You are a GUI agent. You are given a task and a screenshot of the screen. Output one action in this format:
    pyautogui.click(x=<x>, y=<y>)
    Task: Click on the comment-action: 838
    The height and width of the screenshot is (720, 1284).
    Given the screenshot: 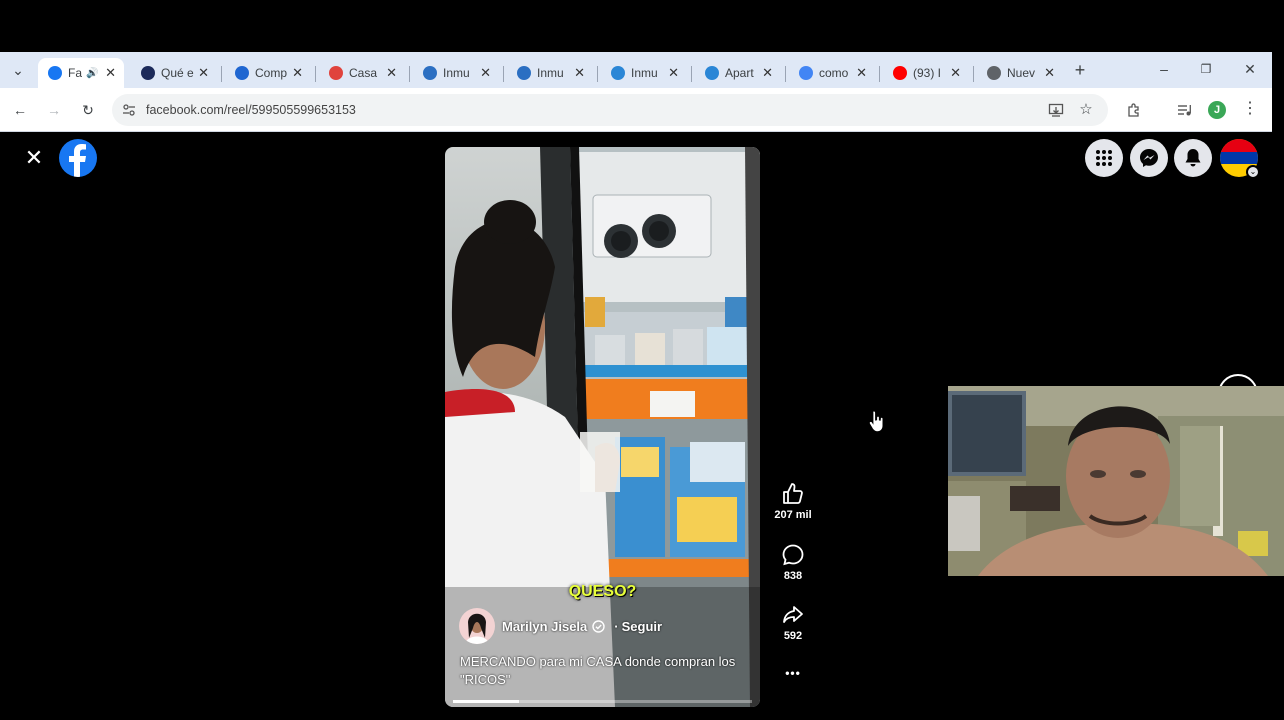 What is the action you would take?
    pyautogui.click(x=793, y=562)
    